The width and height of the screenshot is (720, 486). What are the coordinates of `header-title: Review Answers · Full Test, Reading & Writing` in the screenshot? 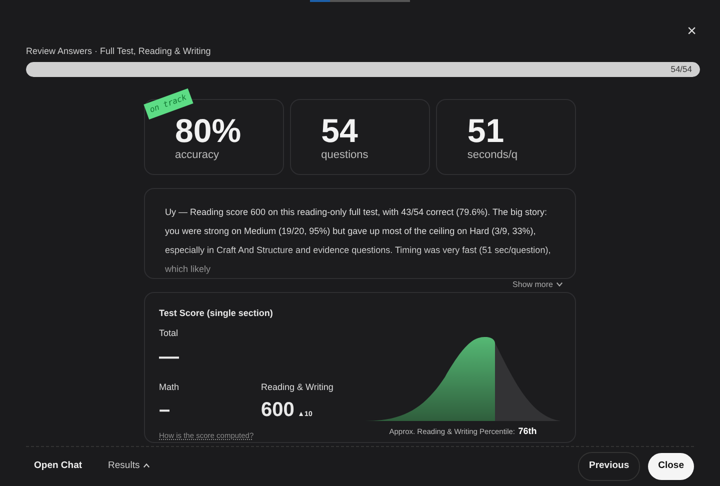 It's located at (119, 51).